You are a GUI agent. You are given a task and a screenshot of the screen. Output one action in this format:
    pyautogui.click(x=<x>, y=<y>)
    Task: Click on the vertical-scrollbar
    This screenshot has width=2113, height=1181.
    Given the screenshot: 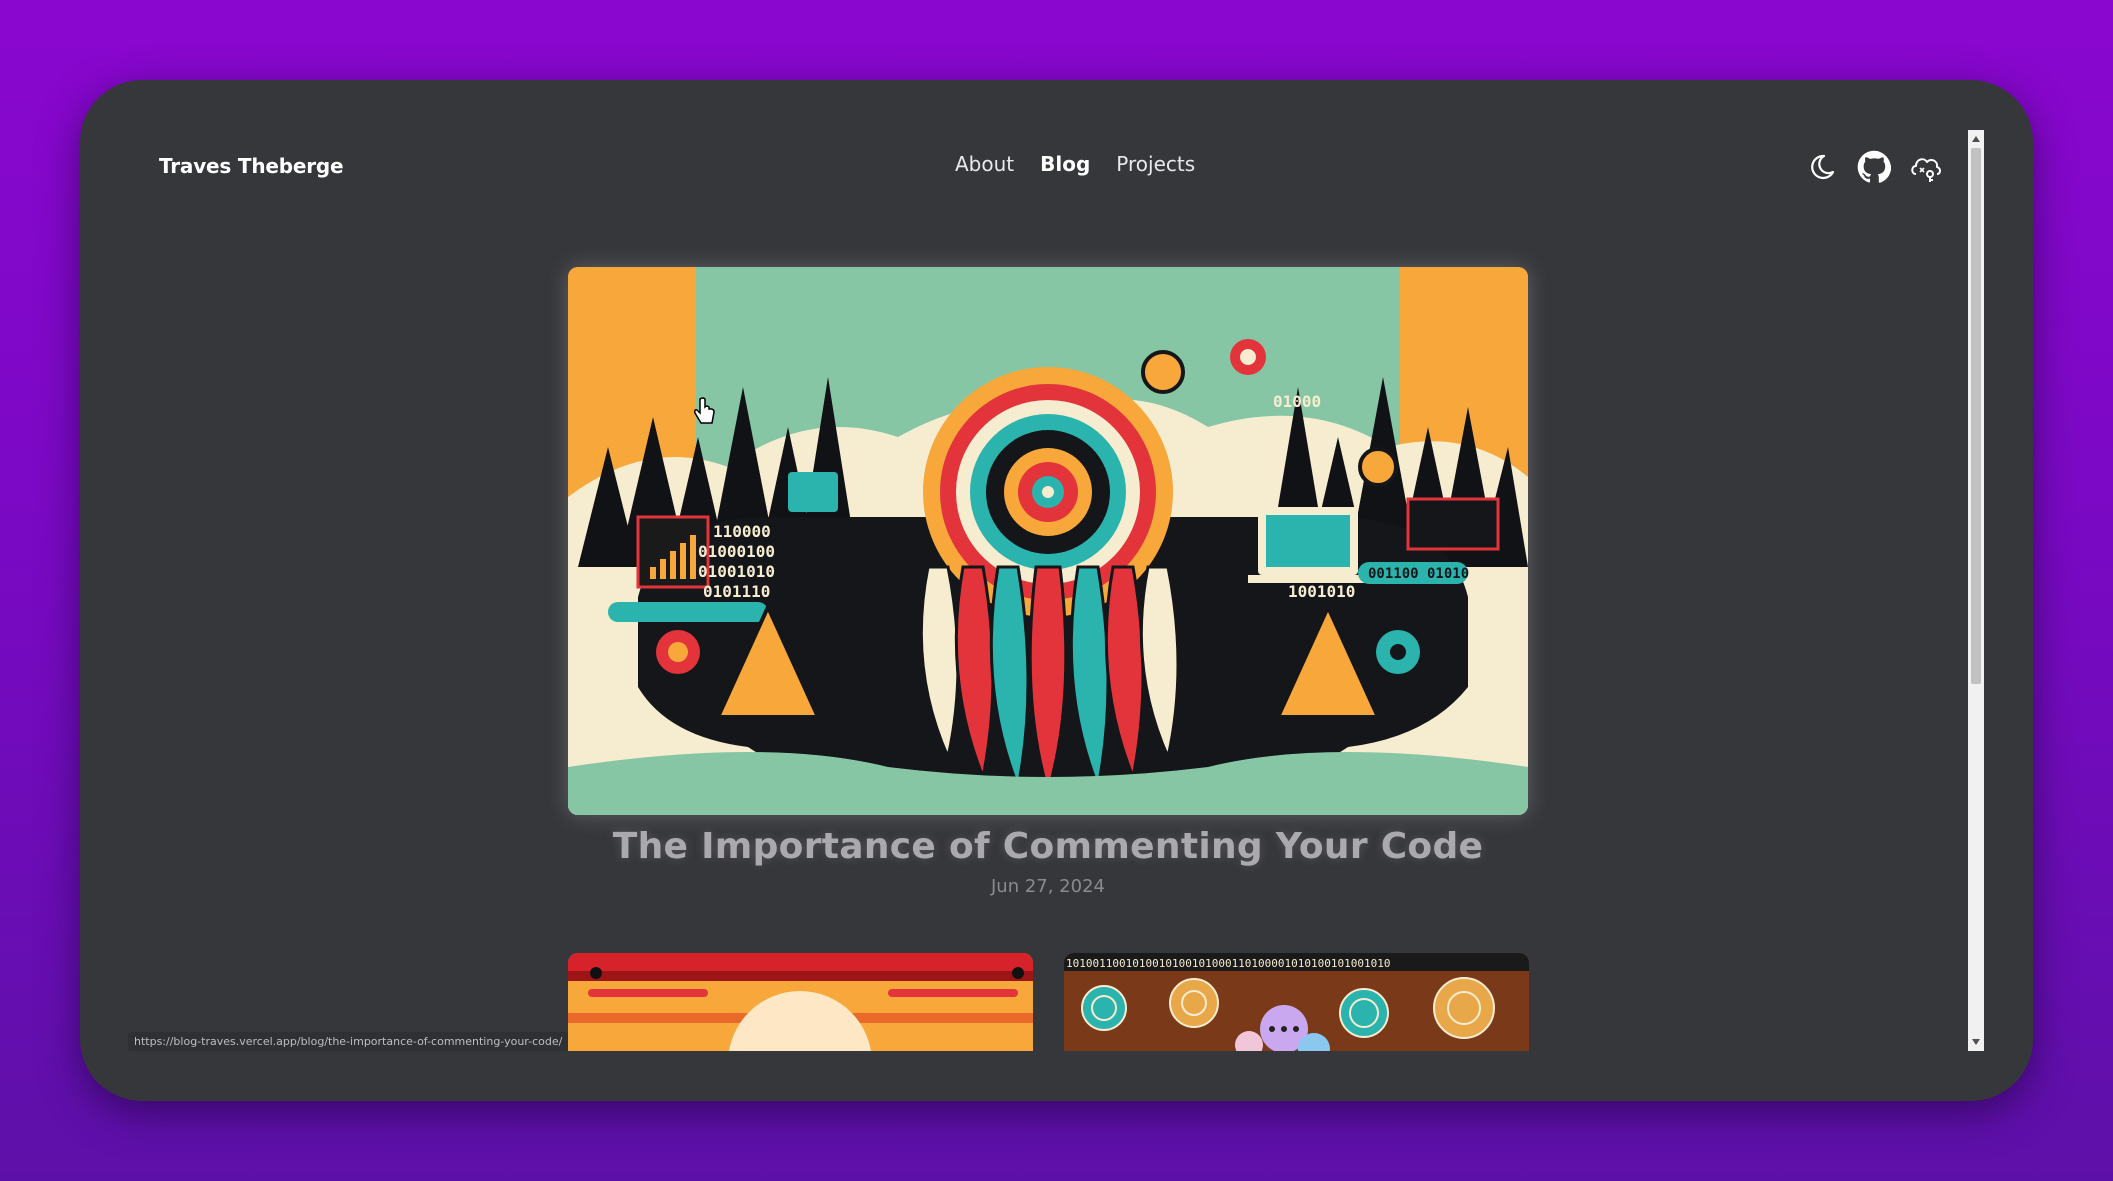 What is the action you would take?
    pyautogui.click(x=1976, y=590)
    